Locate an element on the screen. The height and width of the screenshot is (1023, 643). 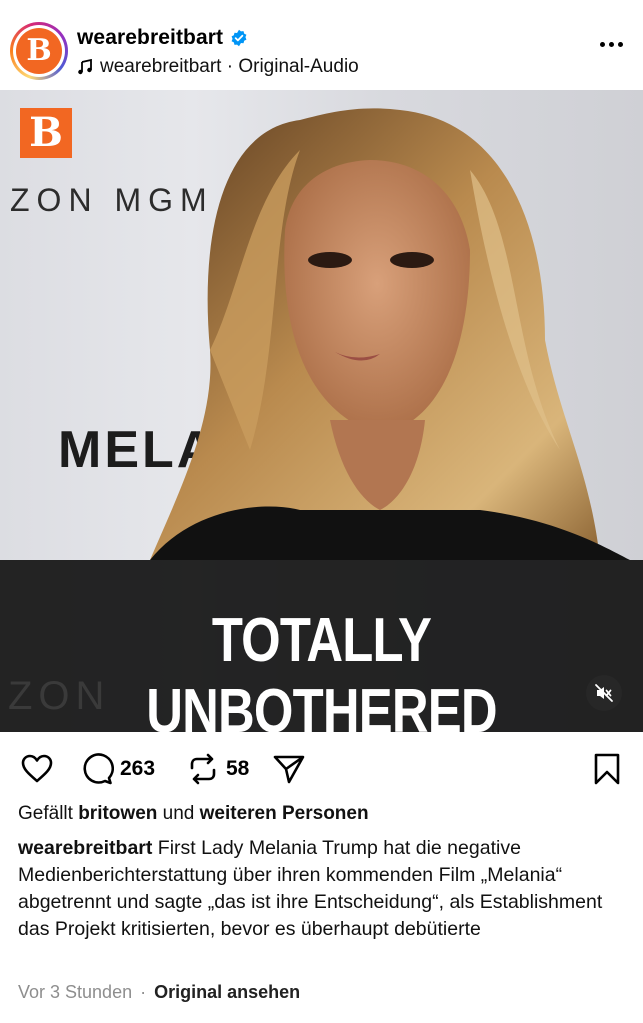
caption-author: wearebreitbart is located at coordinates (85, 848).